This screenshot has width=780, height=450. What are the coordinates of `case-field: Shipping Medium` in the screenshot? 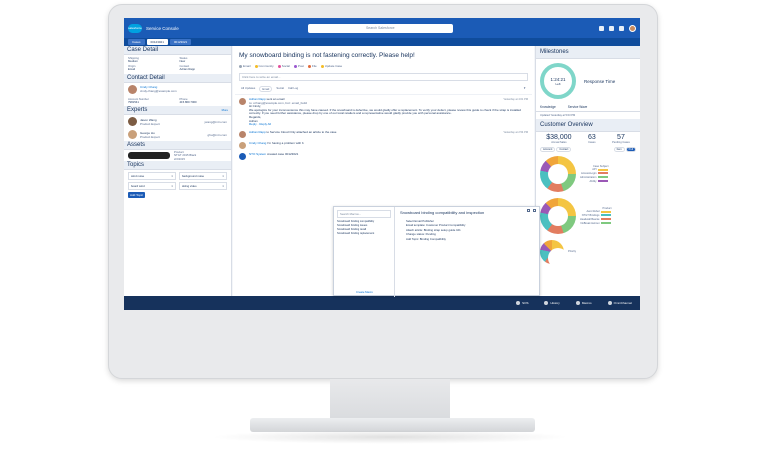 It's located at (133, 60).